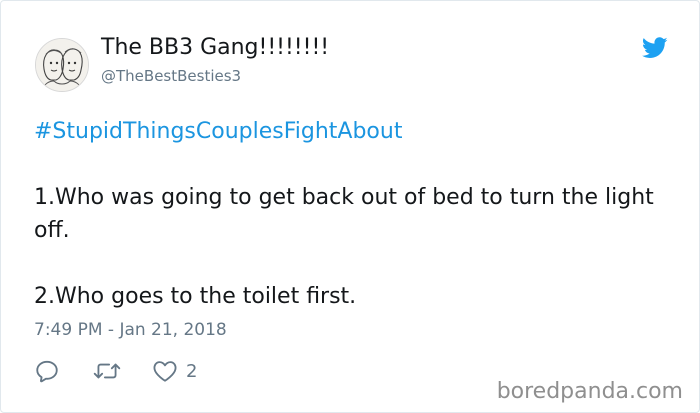 The image size is (700, 413). What do you see at coordinates (589, 391) in the screenshot?
I see `watermark: boredpanda.com` at bounding box center [589, 391].